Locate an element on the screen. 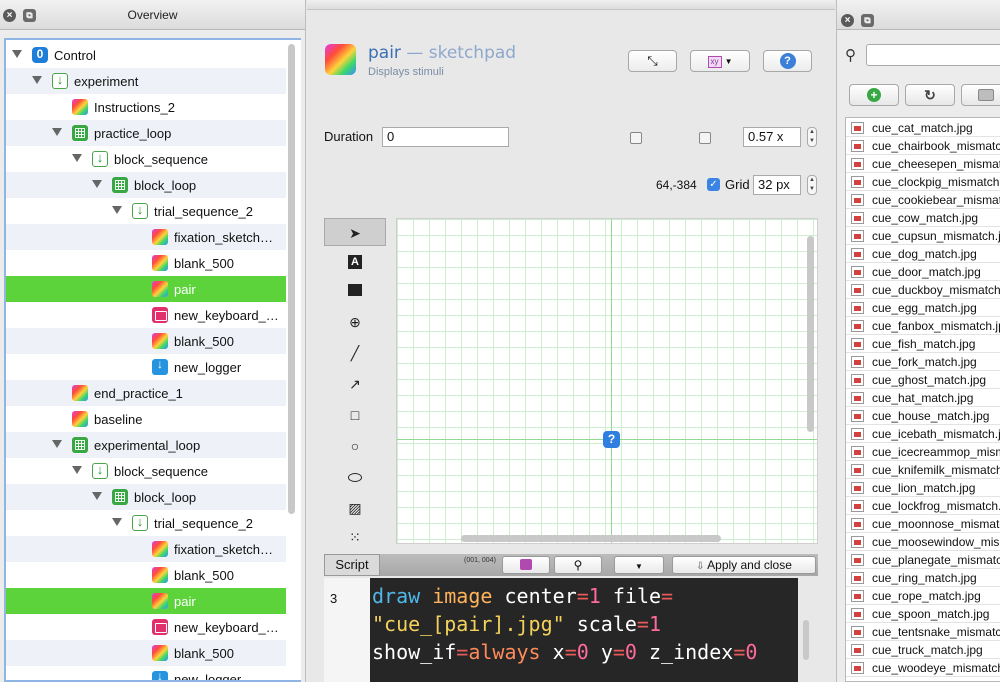 This screenshot has width=1000, height=682. item-description: Displays stimuli is located at coordinates (406, 72).